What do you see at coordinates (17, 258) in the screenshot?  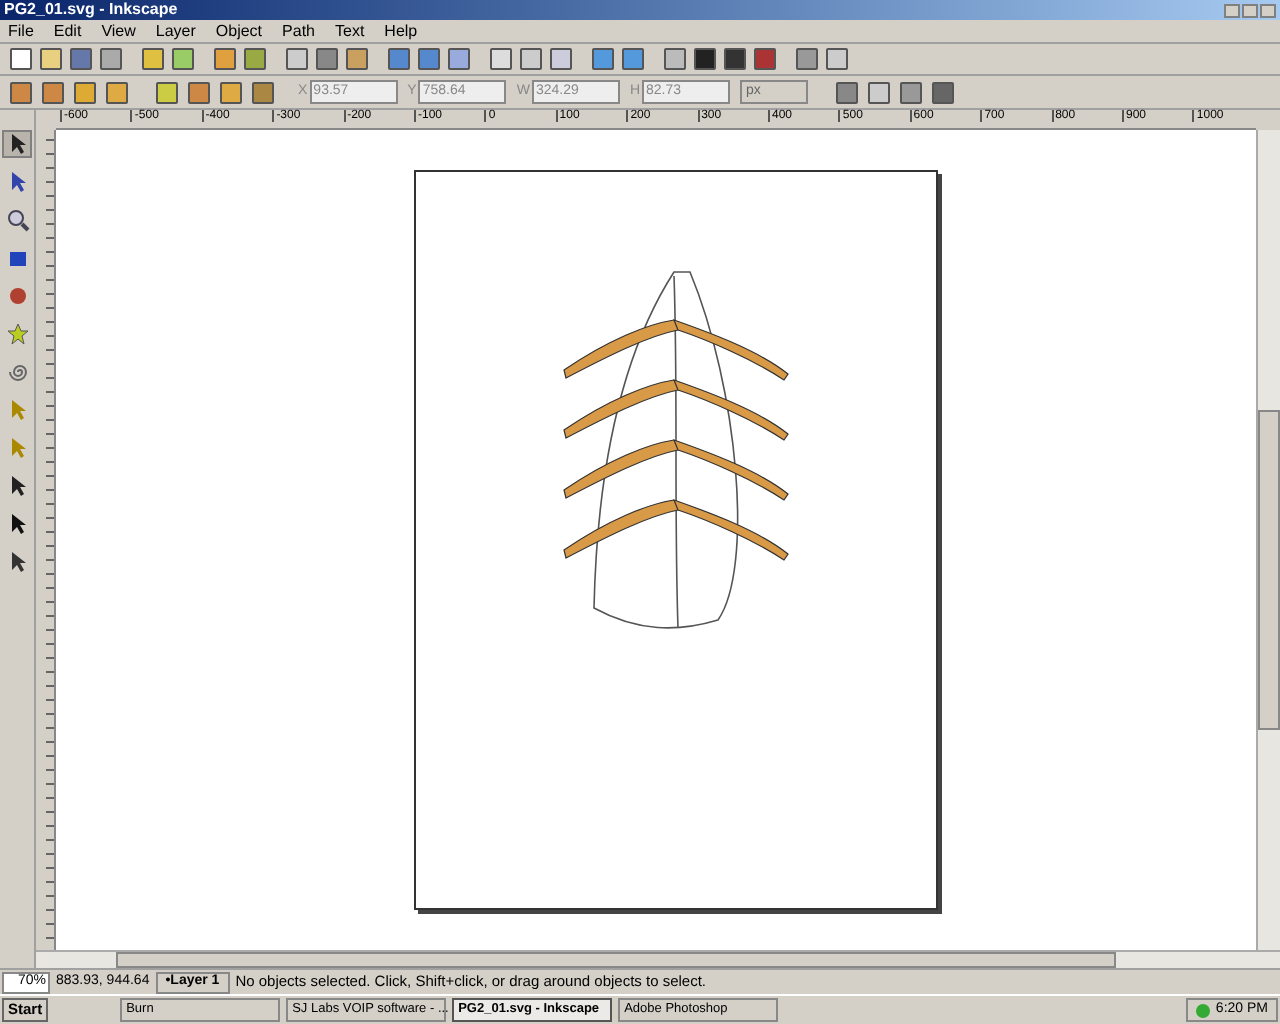 I see `rect-tool-icon` at bounding box center [17, 258].